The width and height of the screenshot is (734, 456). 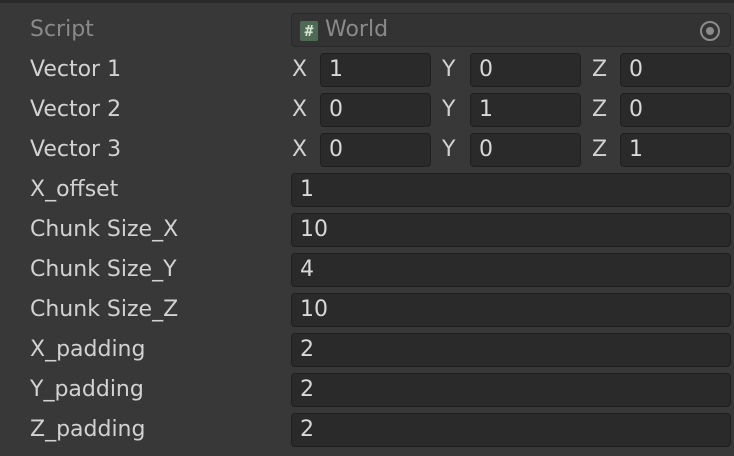 What do you see at coordinates (675, 110) in the screenshot?
I see `vector-2-z-field: 0` at bounding box center [675, 110].